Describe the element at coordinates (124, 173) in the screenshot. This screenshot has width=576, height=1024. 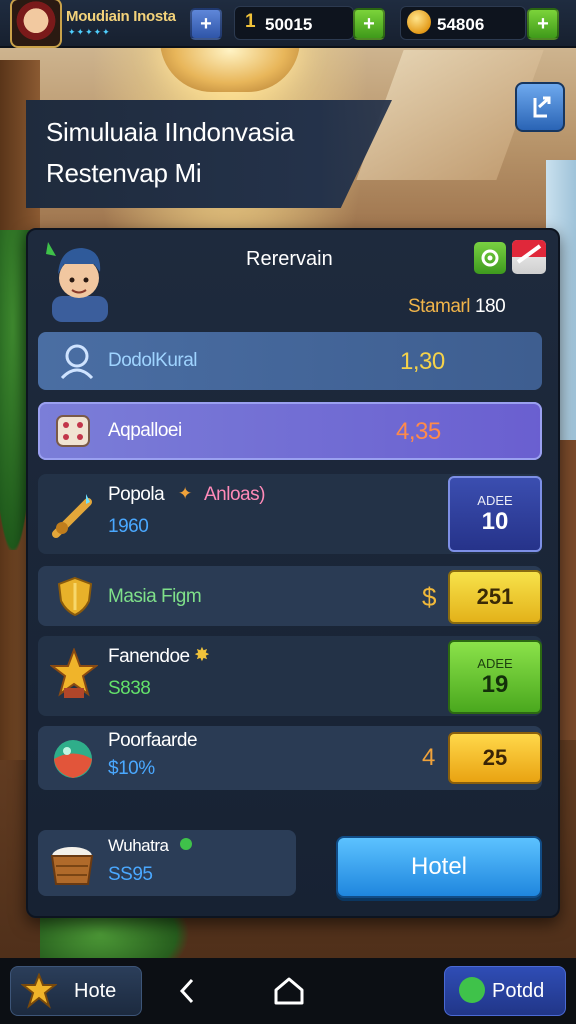
I see `title-line2: Restenvap Mi` at that location.